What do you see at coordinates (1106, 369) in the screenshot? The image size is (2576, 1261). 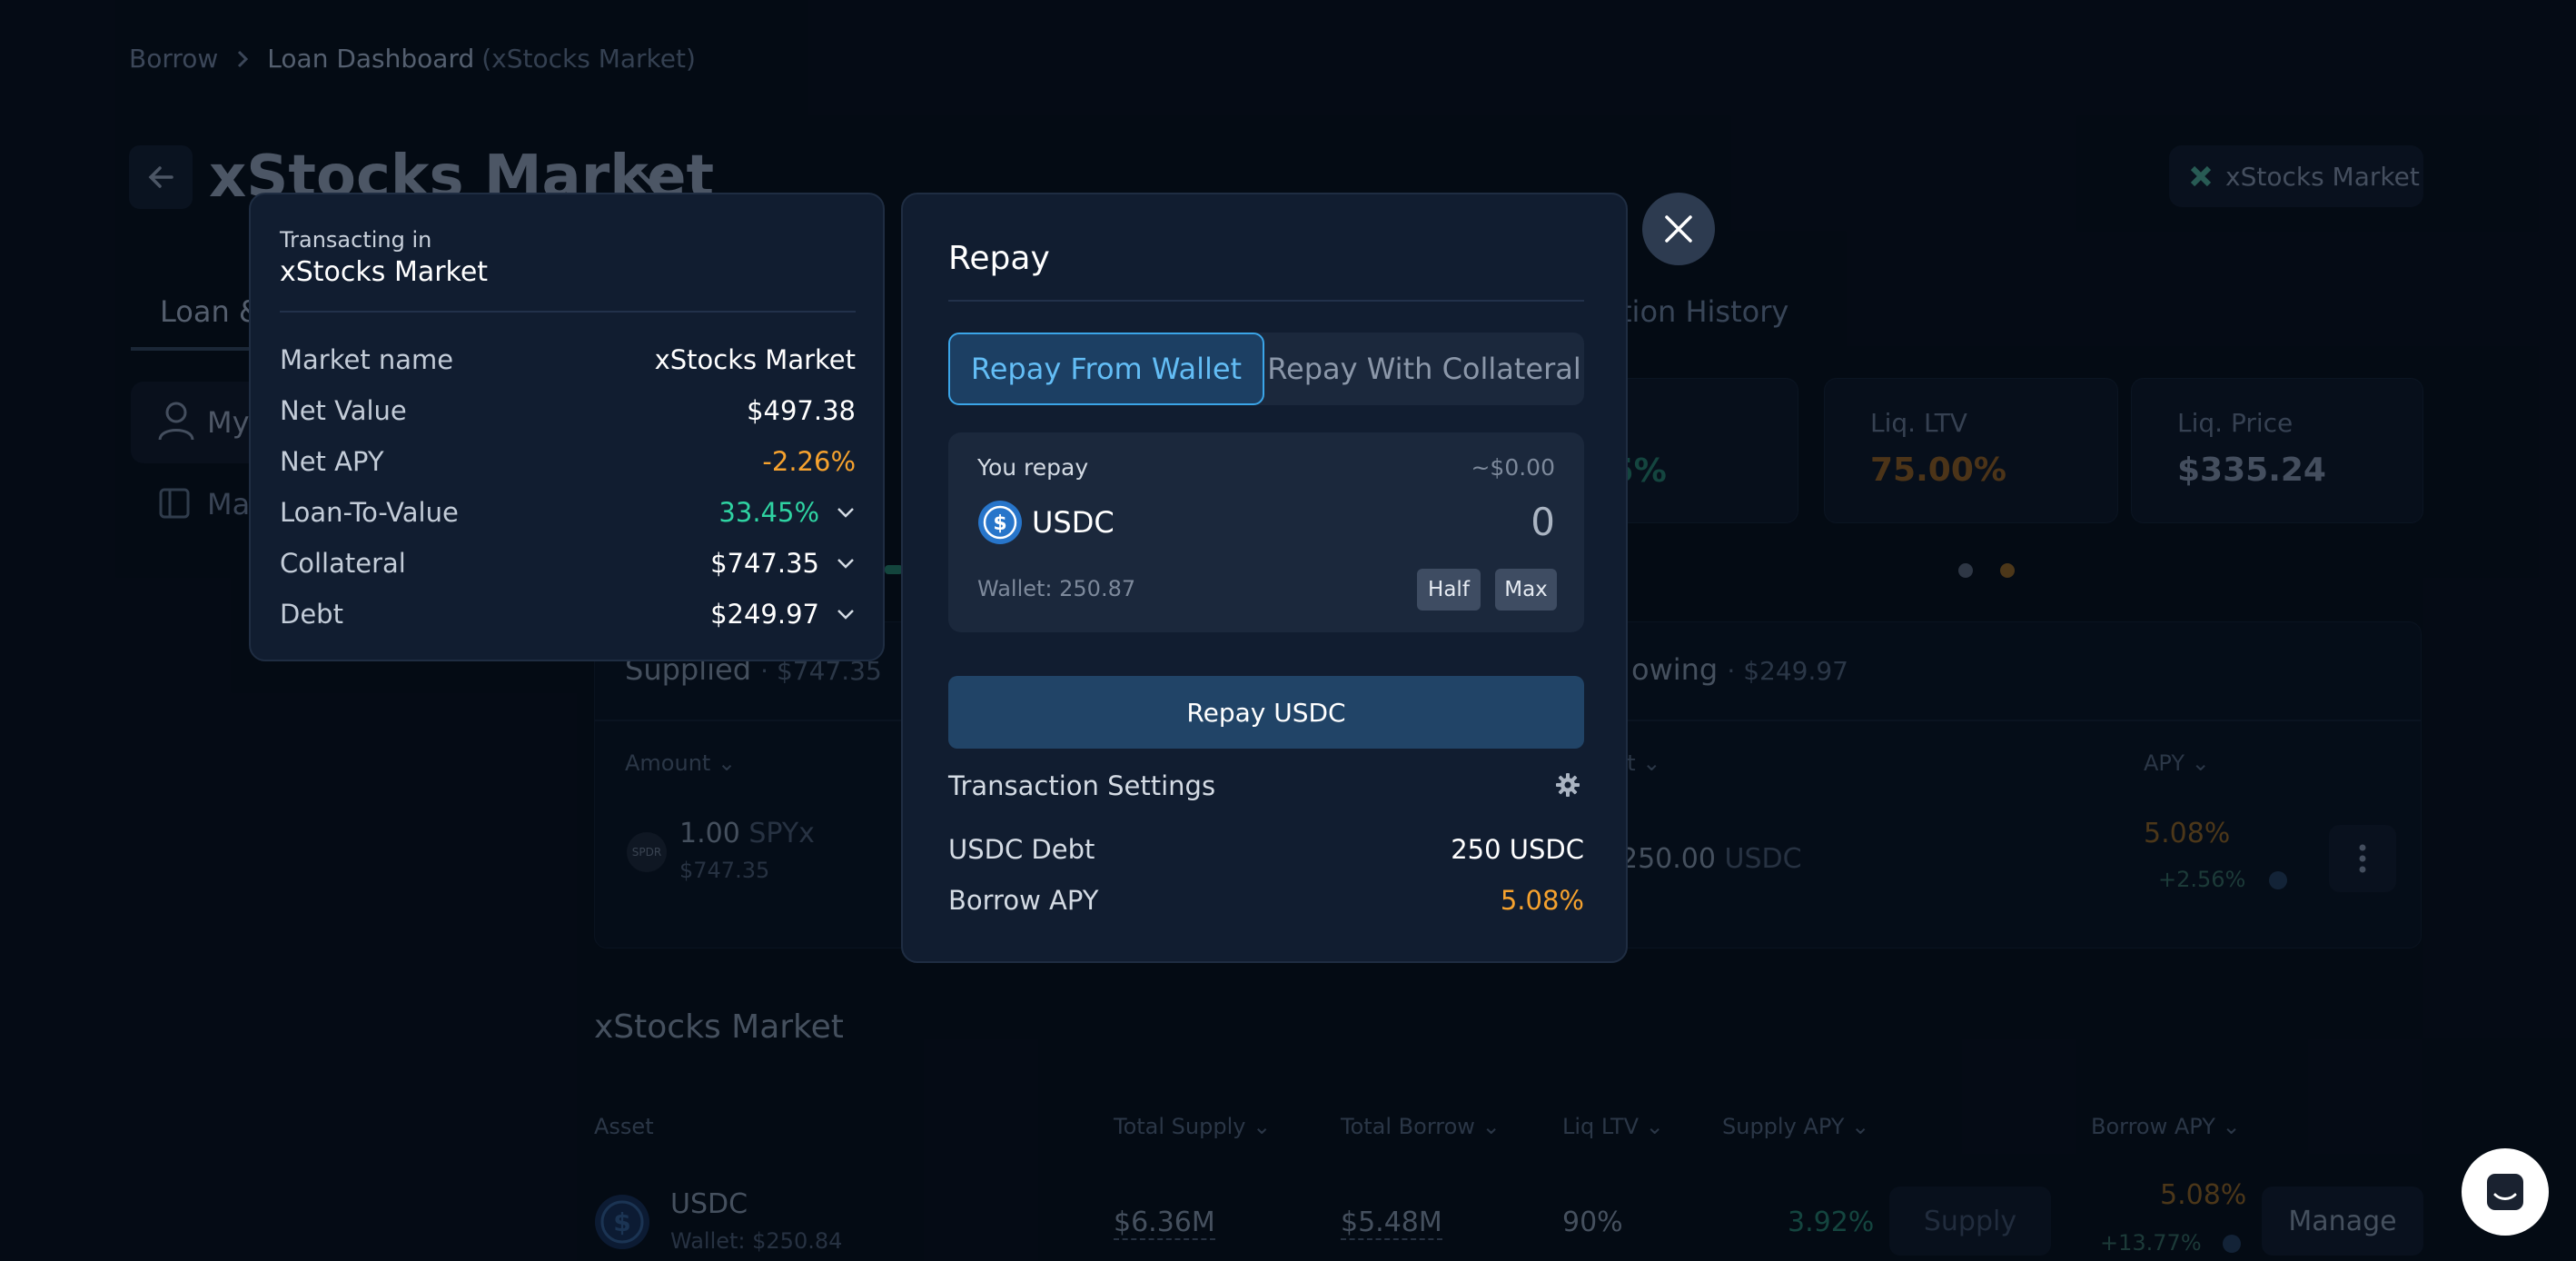 I see `tab-repay-from-wallet: Repay From Wallet` at bounding box center [1106, 369].